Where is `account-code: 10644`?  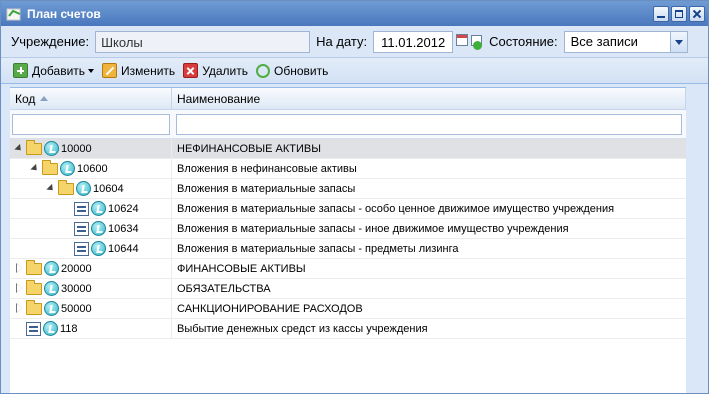
account-code: 10644 is located at coordinates (123, 248).